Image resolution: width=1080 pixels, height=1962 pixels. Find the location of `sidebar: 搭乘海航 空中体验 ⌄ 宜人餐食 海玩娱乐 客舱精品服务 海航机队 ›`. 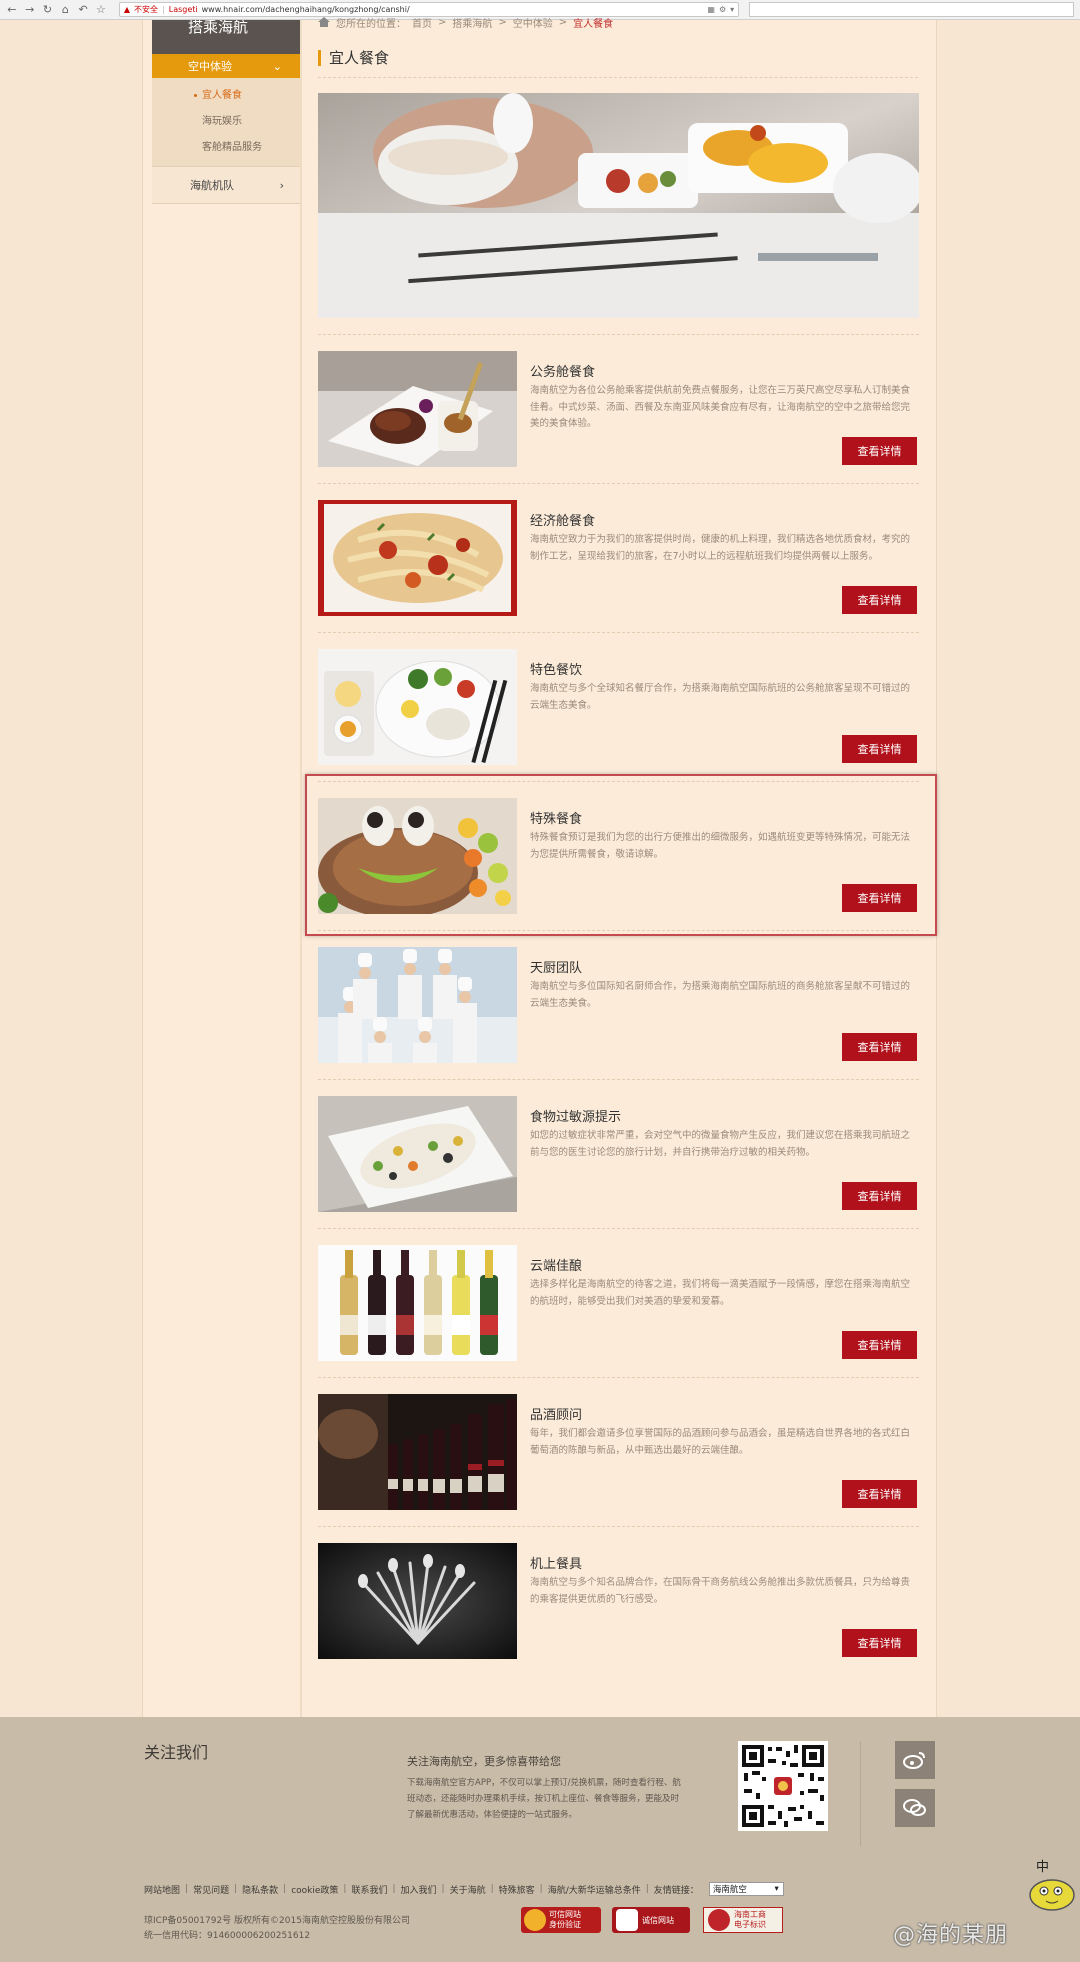

sidebar: 搭乘海航 空中体验 ⌄ 宜人餐食 海玩娱乐 客舱精品服务 海航机队 › is located at coordinates (226, 112).